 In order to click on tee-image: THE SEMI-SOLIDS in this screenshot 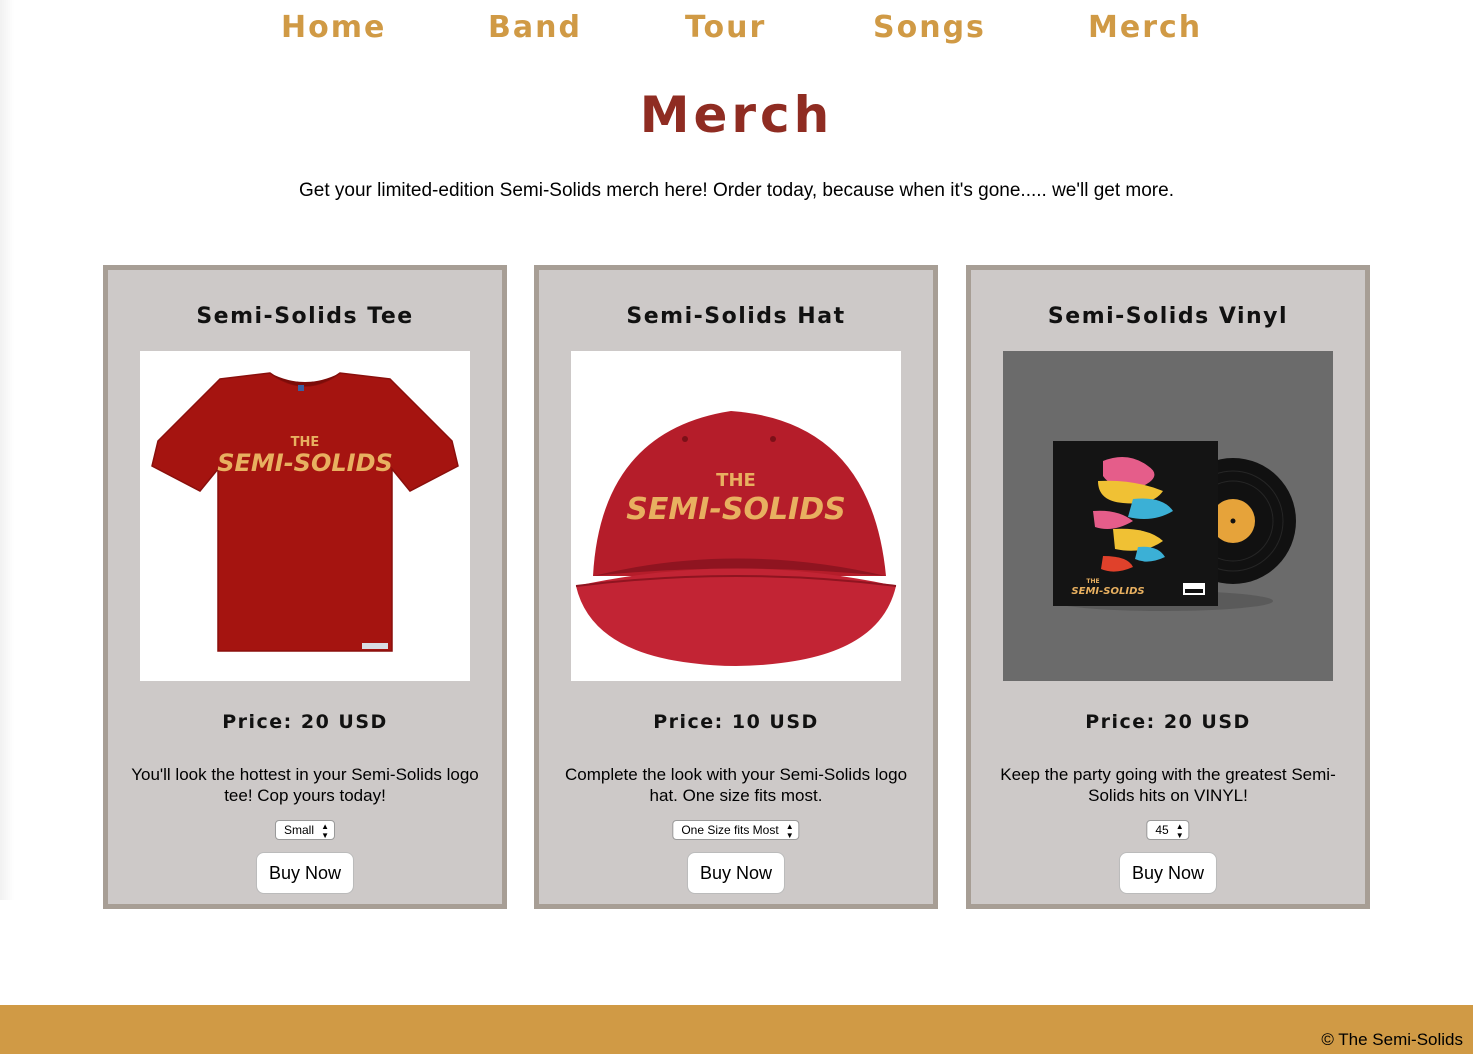, I will do `click(305, 516)`.